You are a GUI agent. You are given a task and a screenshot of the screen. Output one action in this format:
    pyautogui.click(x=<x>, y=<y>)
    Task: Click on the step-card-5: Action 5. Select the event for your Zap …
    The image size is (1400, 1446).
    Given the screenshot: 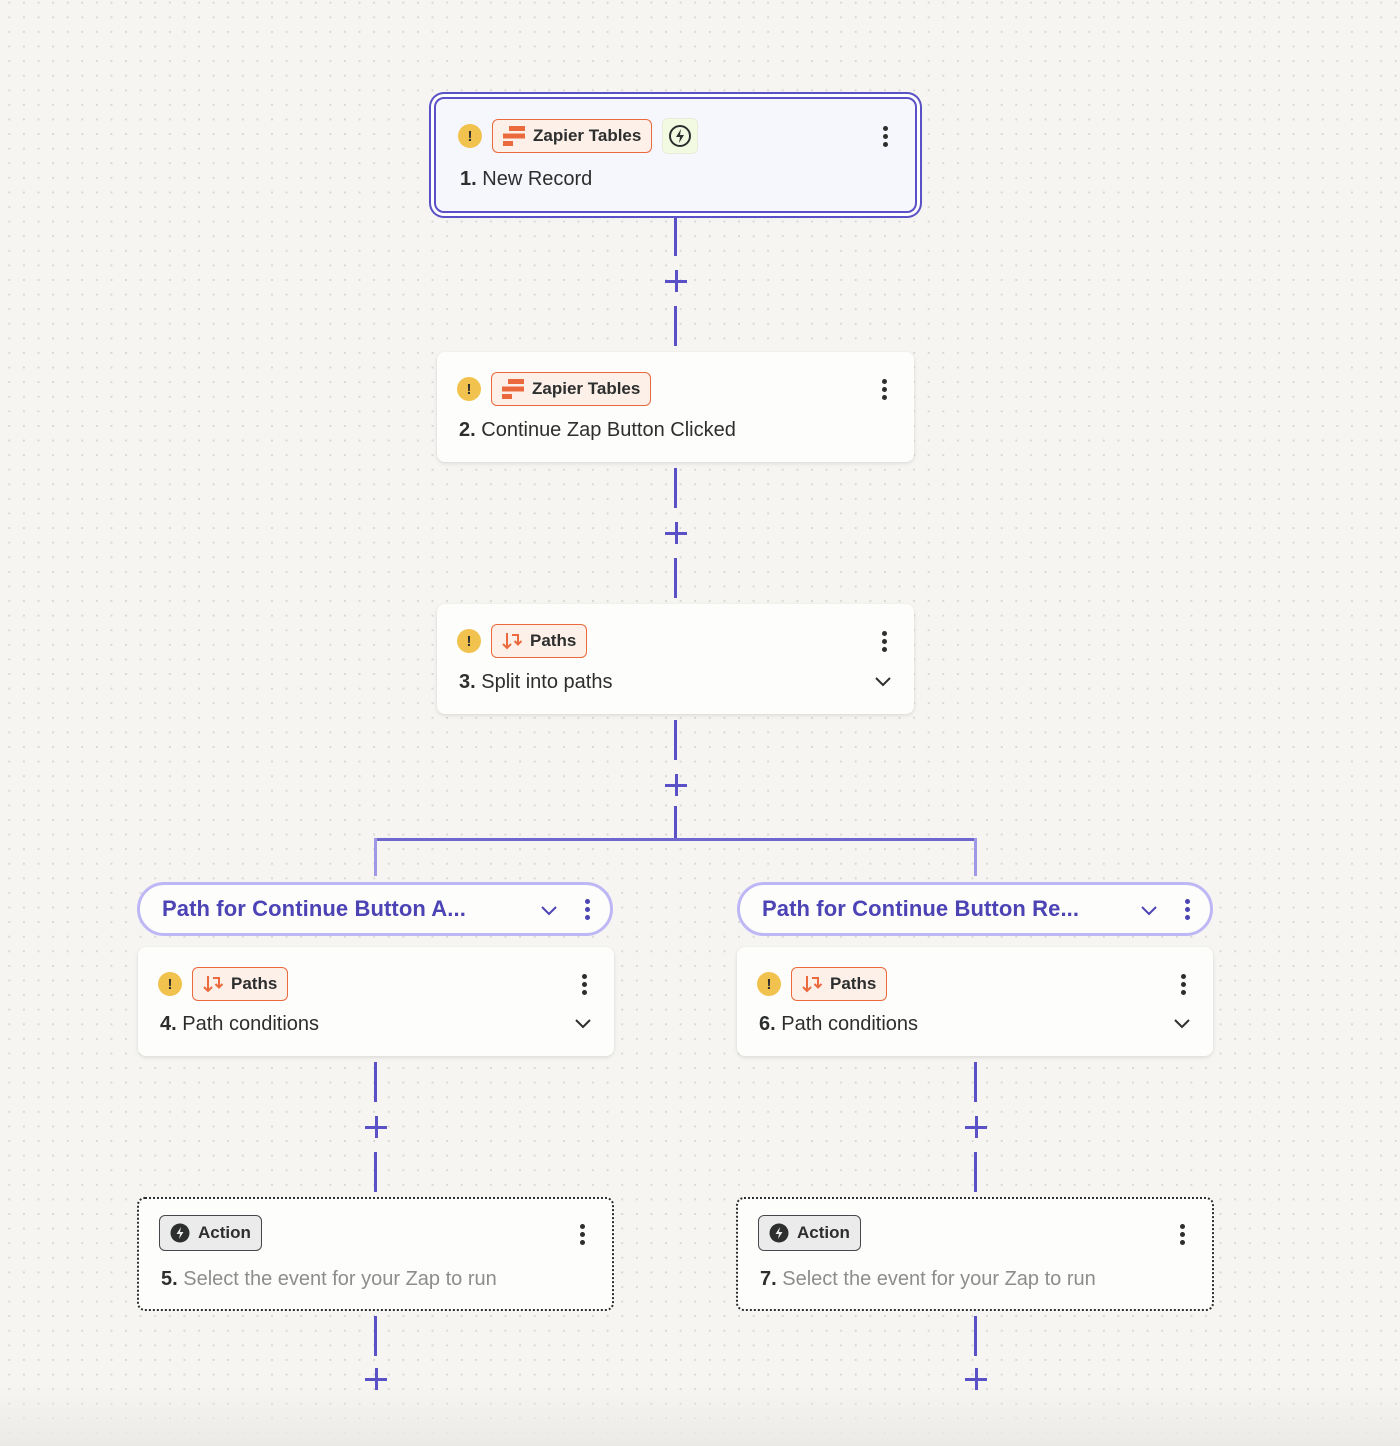 What is the action you would take?
    pyautogui.click(x=375, y=1254)
    